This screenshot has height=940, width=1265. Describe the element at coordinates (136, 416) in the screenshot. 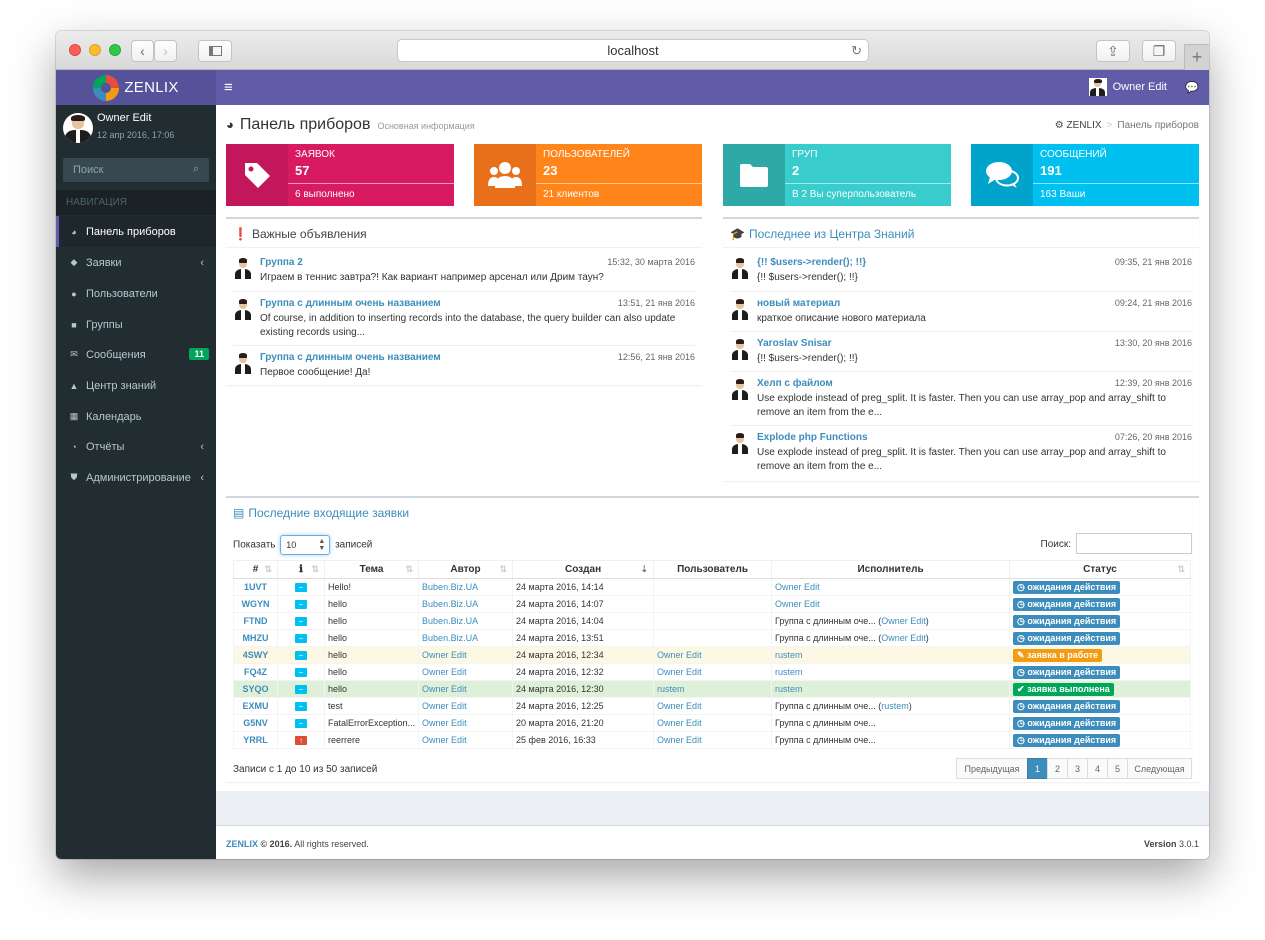

I see `sidebar-item-calendar: ▦ Календарь` at that location.